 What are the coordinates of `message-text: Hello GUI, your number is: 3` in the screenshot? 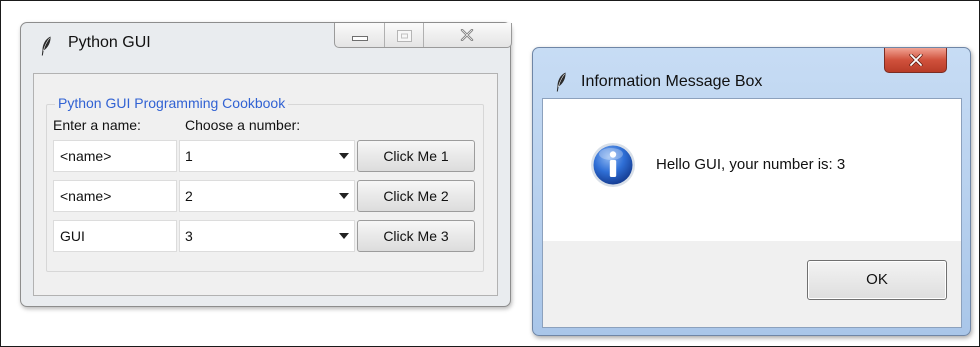 It's located at (751, 164).